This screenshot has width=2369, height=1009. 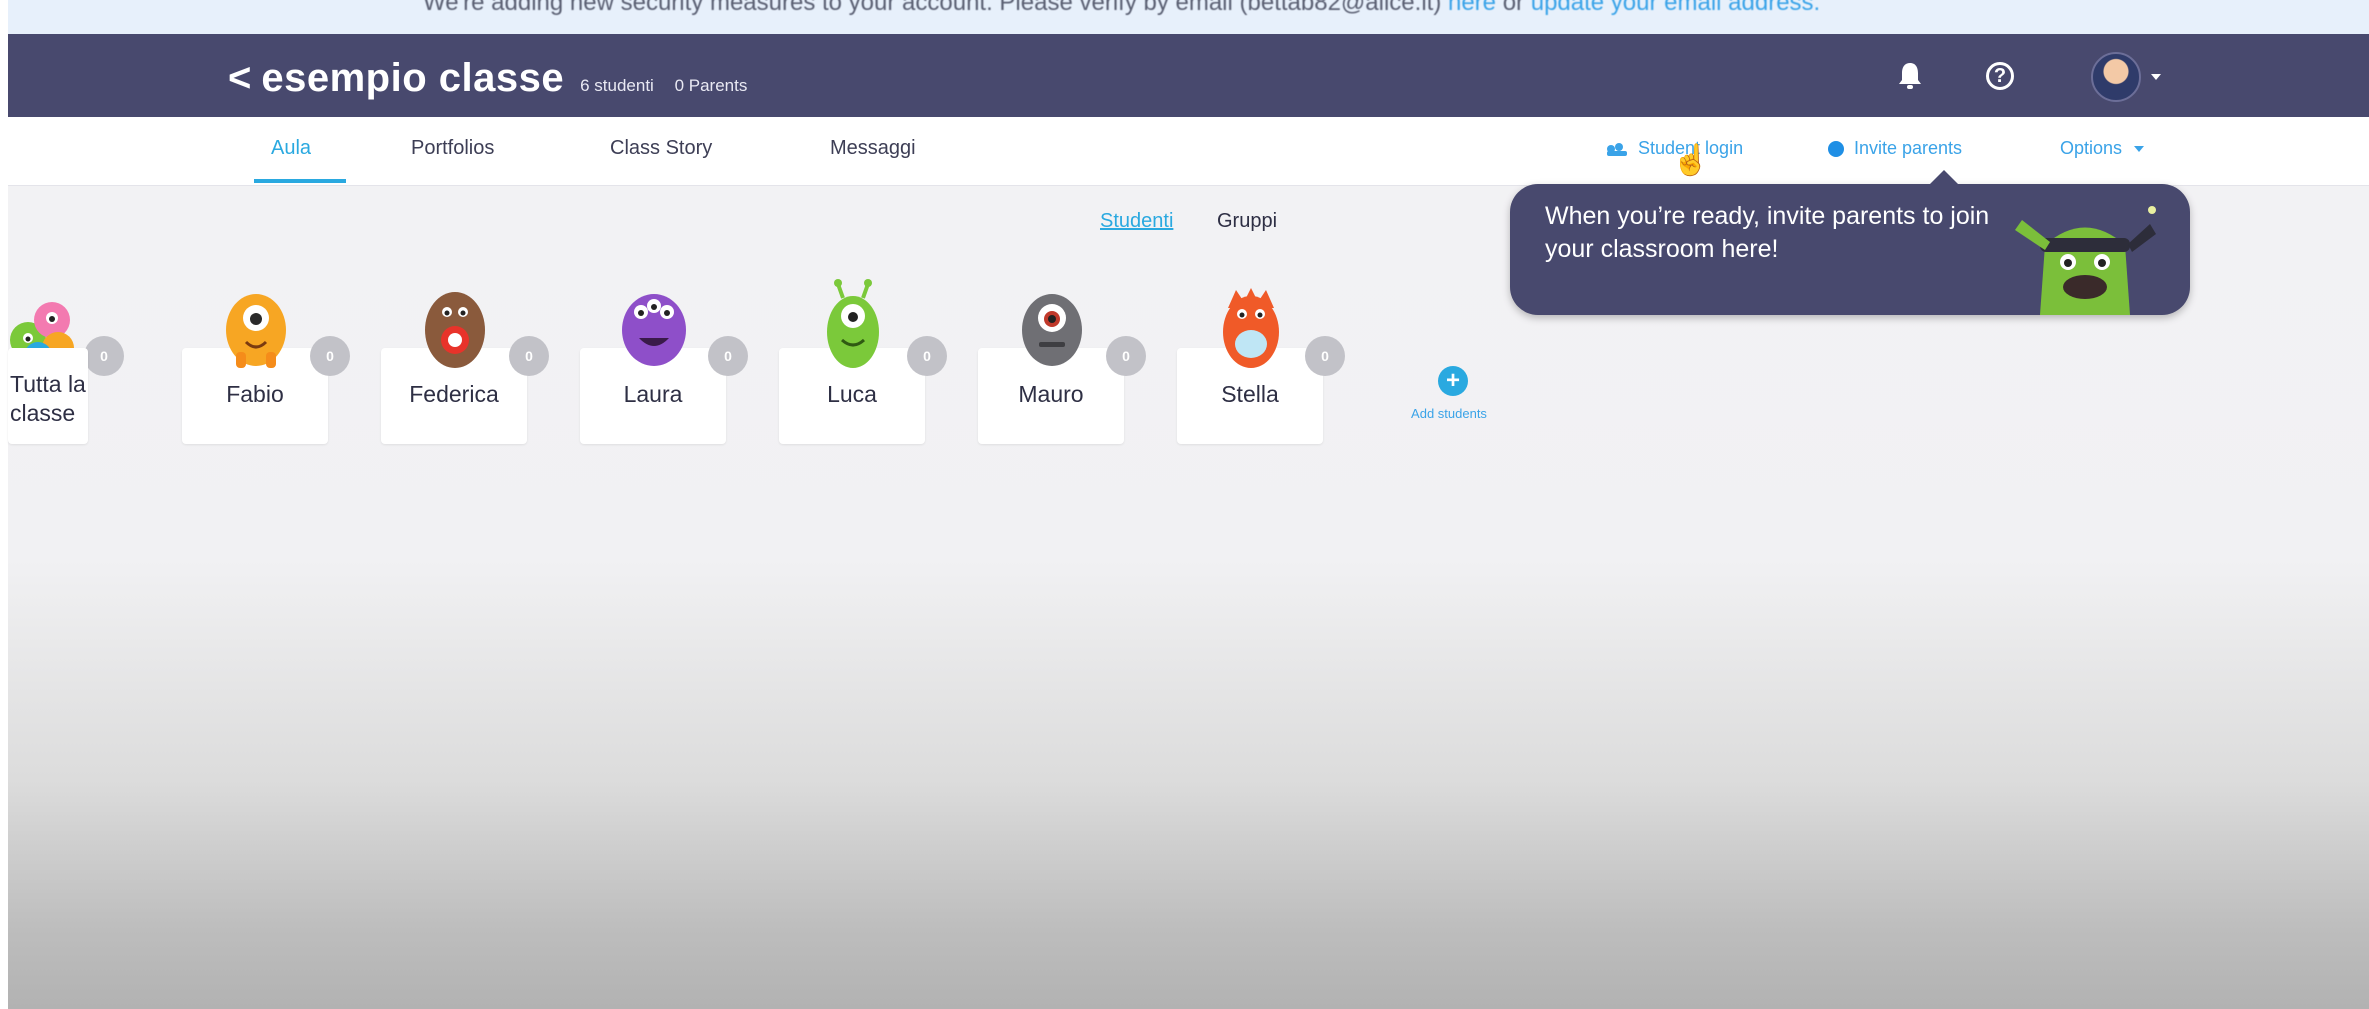 I want to click on options-menu: Options, so click(x=2102, y=148).